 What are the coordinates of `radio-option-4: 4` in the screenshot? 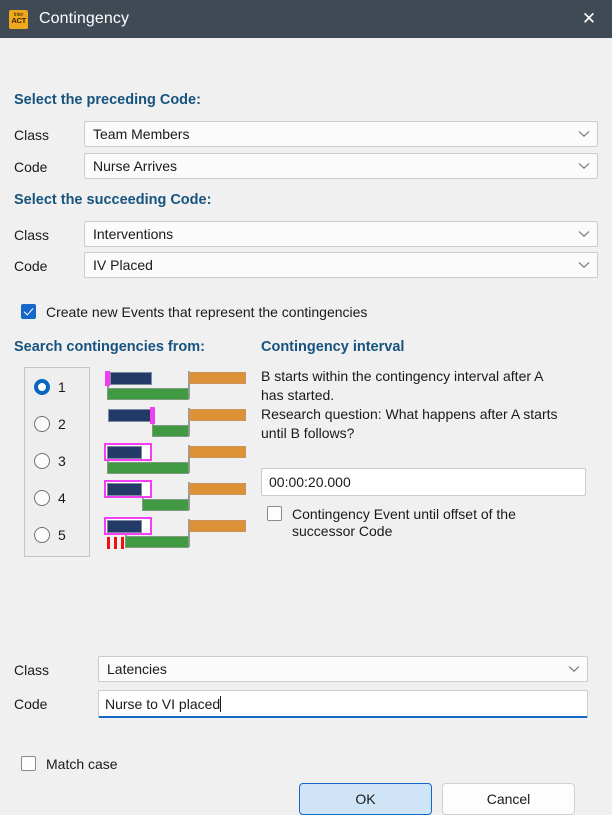 It's located at (50, 498).